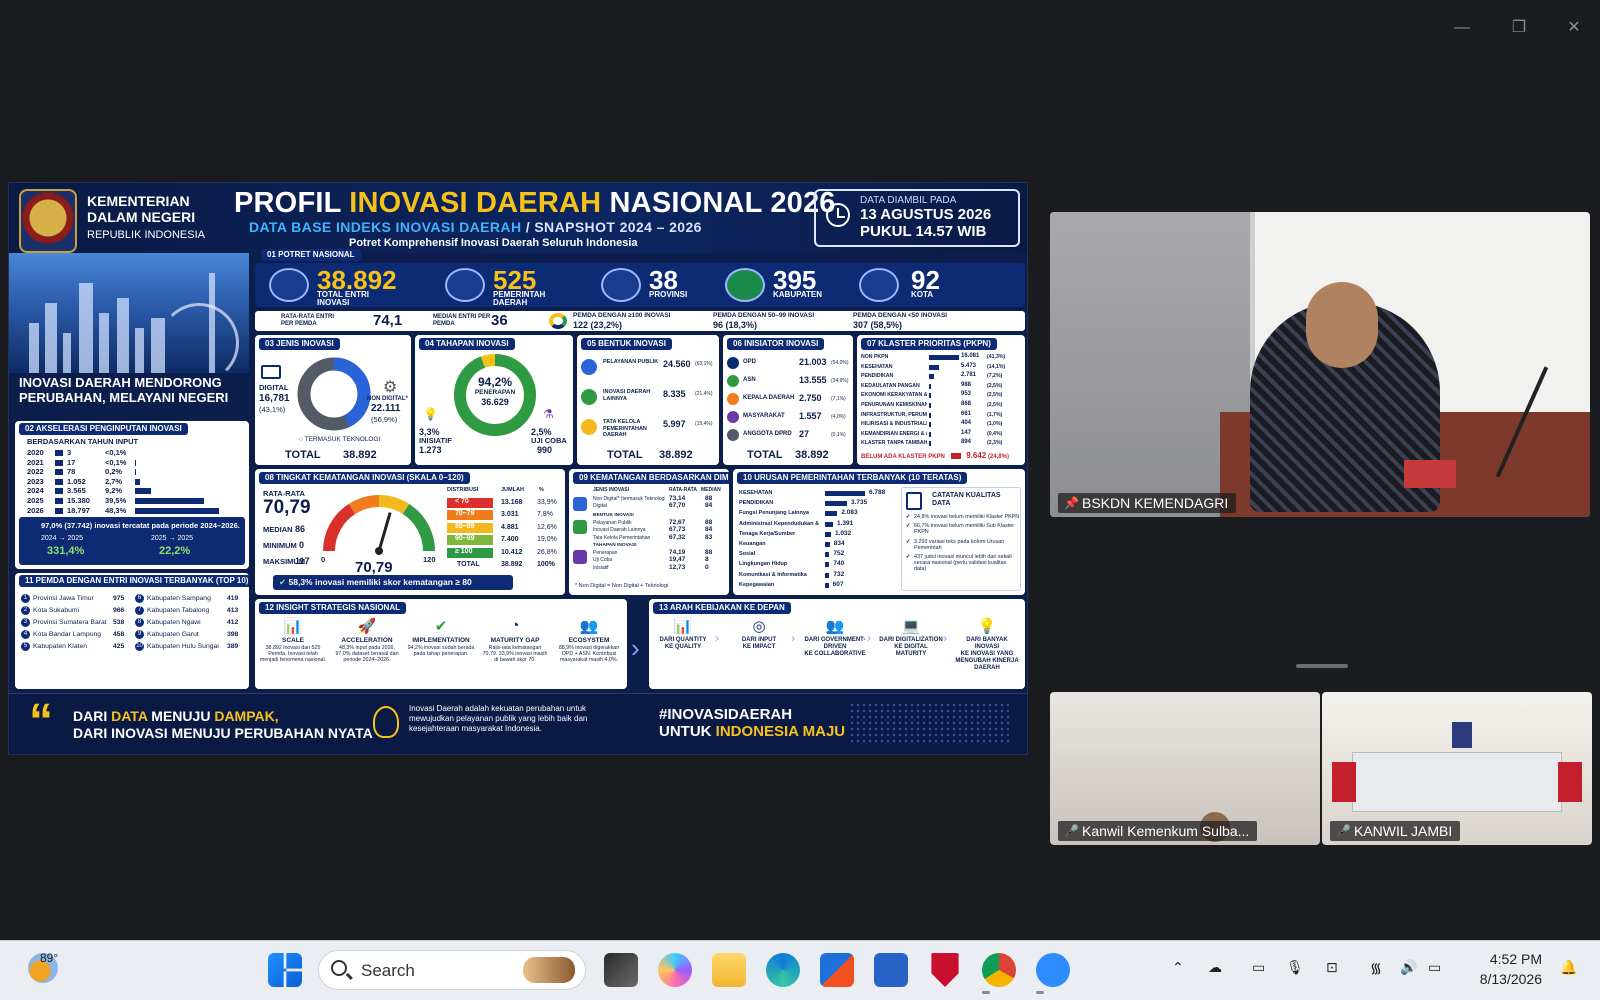 This screenshot has height=1000, width=1600. What do you see at coordinates (510, 540) in the screenshot?
I see `distribusi-value: 7.400` at bounding box center [510, 540].